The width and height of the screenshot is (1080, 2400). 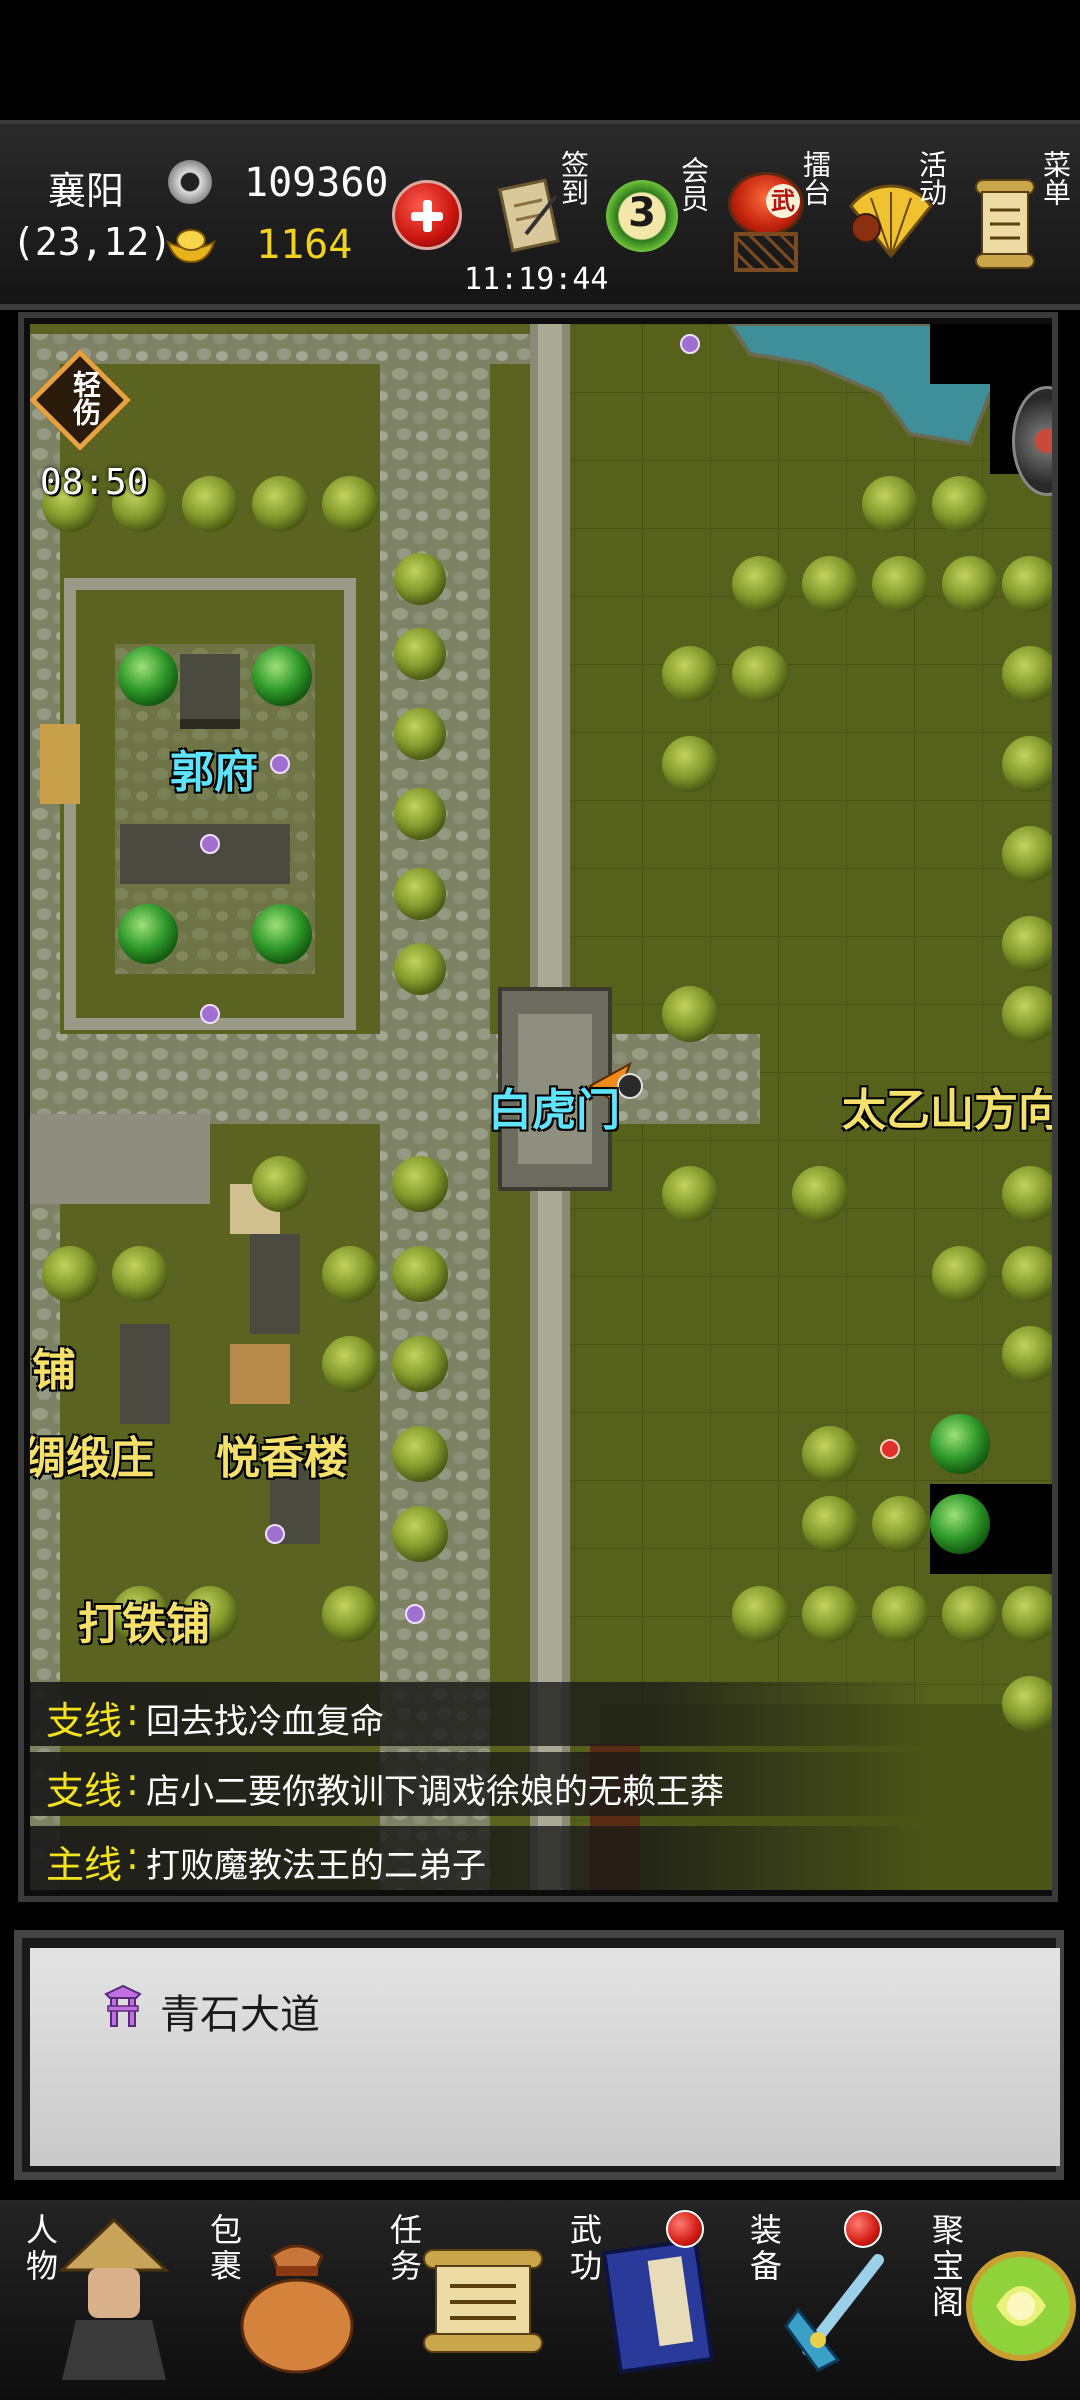 What do you see at coordinates (554, 1106) in the screenshot?
I see `map-label-white-tiger-gate: 白虎门` at bounding box center [554, 1106].